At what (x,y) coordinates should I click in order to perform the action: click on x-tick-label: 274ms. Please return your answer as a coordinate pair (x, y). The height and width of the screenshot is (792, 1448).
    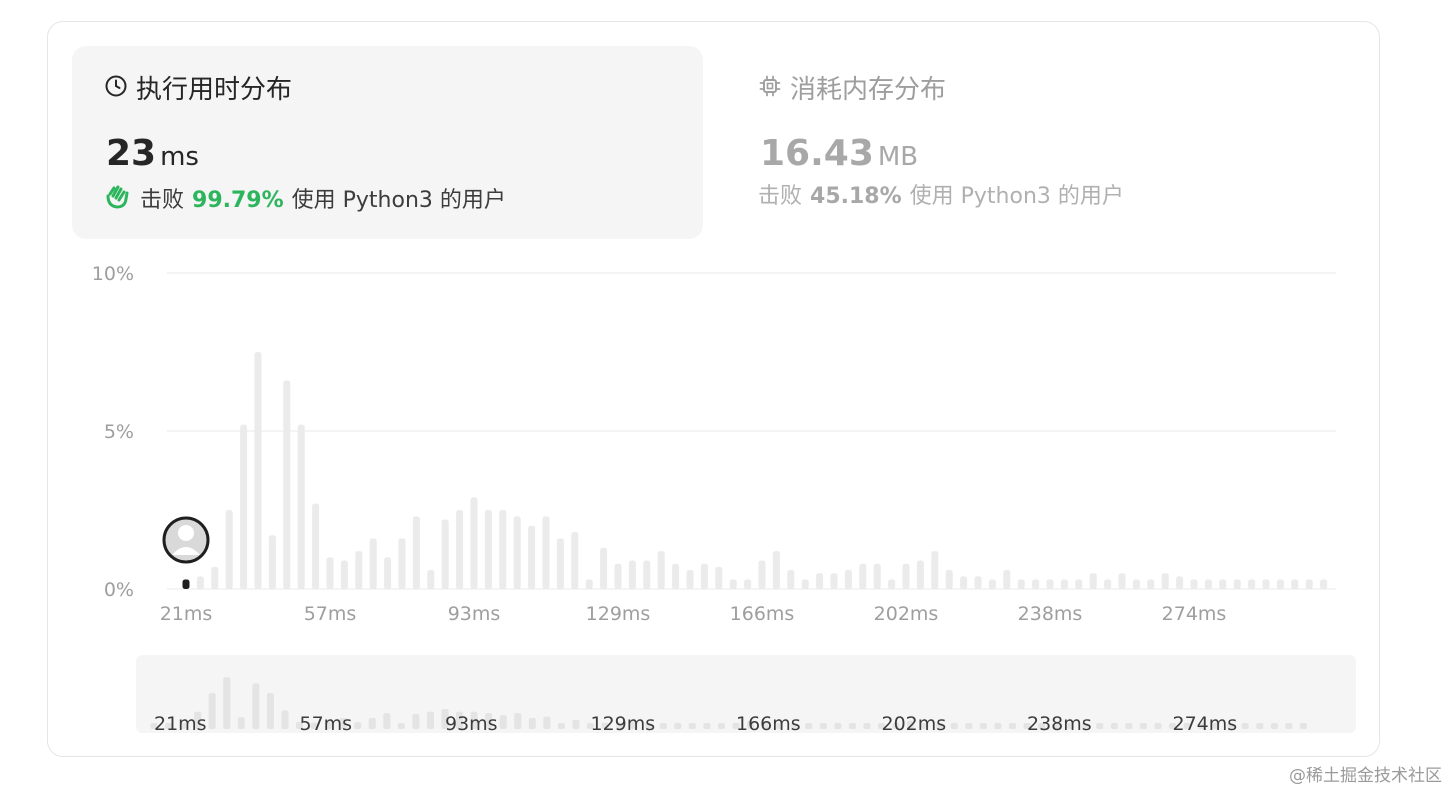
    Looking at the image, I should click on (1194, 614).